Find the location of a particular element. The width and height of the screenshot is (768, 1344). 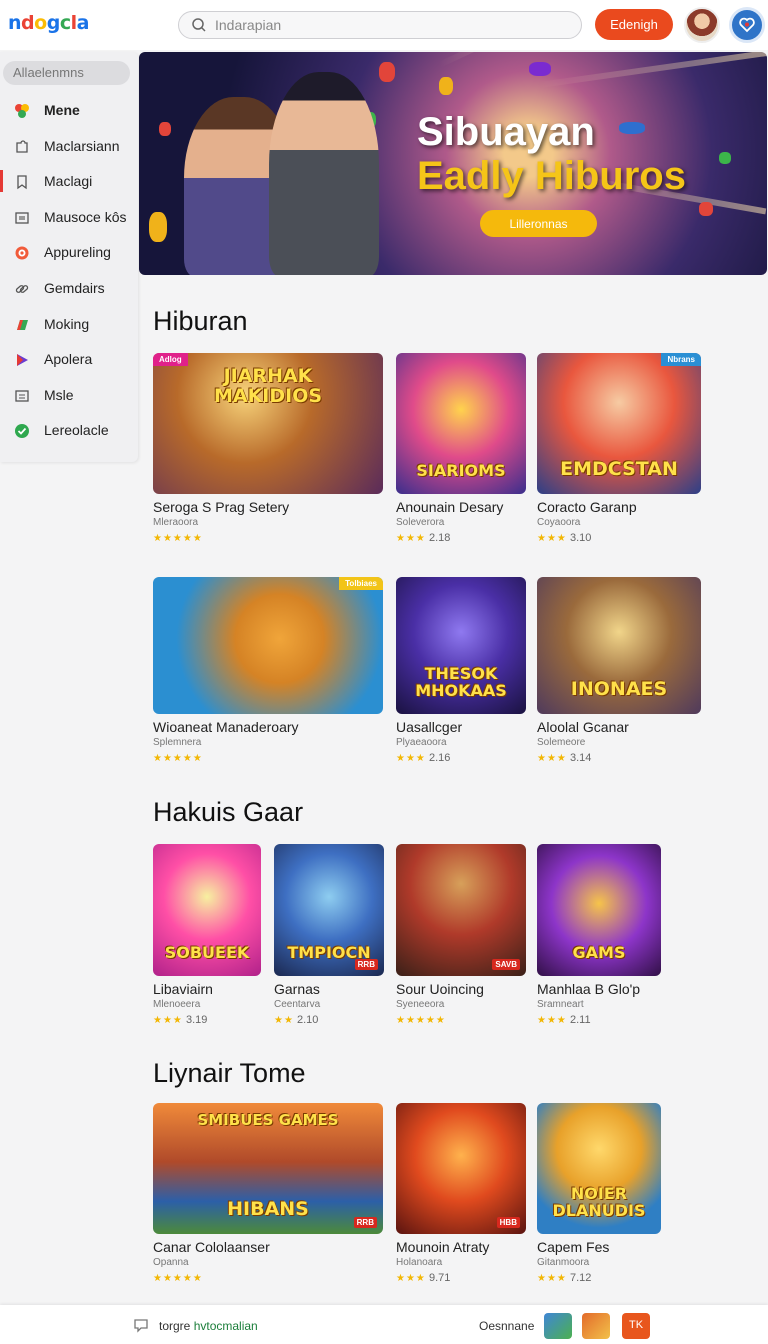

sidebar-item-maclarsiann: Maclarsiann is located at coordinates (69, 146).